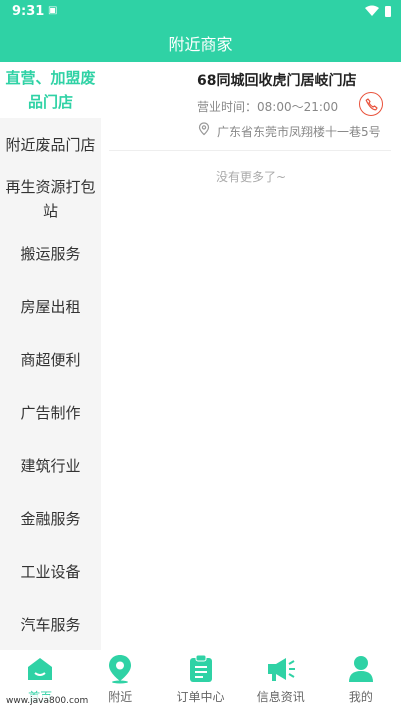 This screenshot has height=713, width=401. I want to click on shop-hours: 营业时间：08:00～21:00, so click(268, 107).